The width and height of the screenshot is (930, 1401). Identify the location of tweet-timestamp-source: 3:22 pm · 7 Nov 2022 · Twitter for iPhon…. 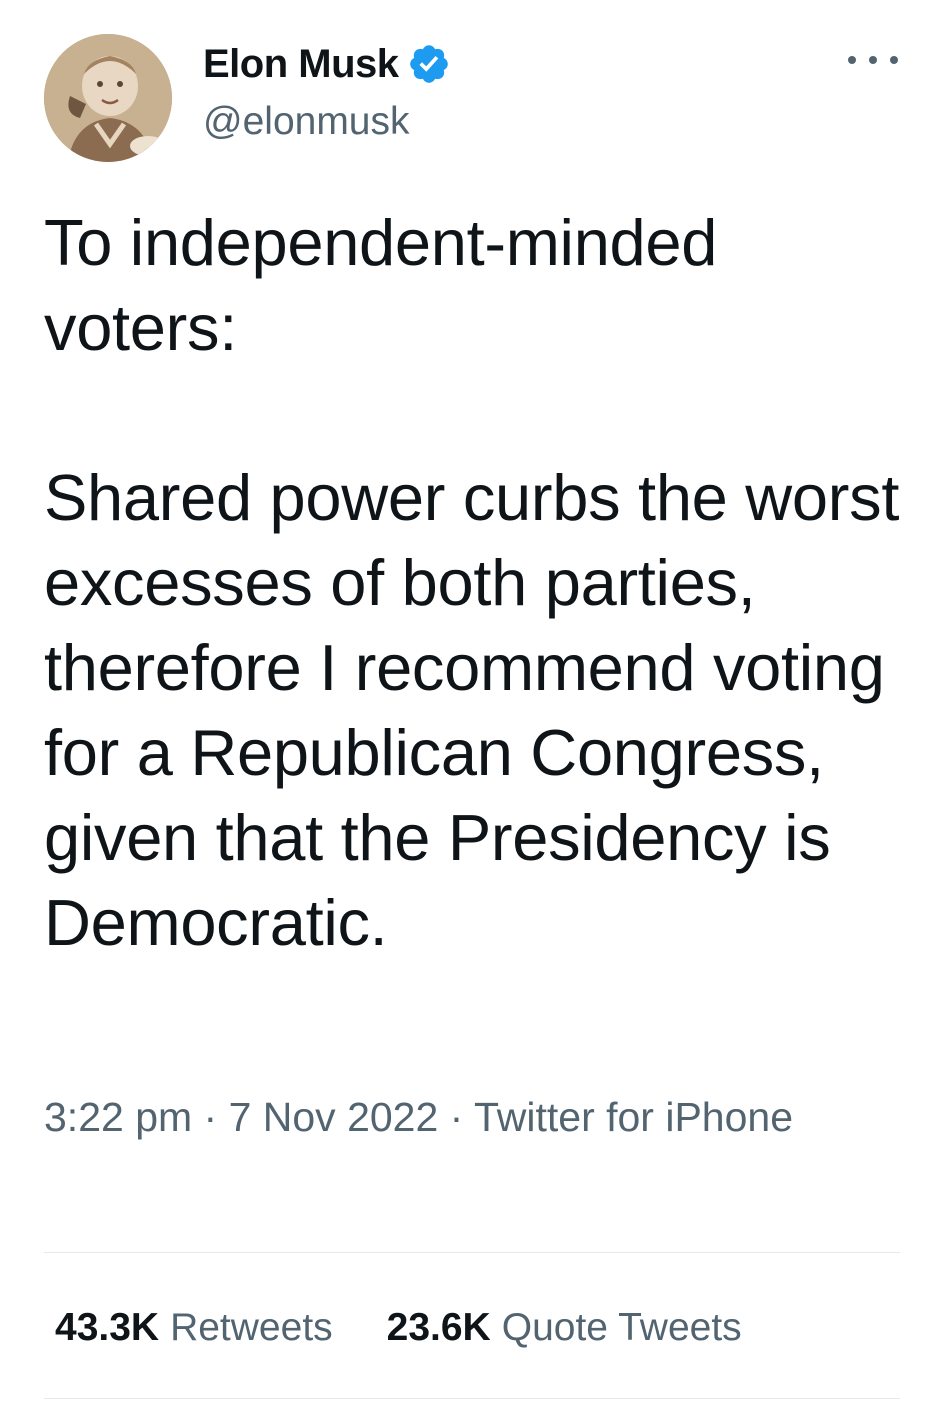
(424, 1117).